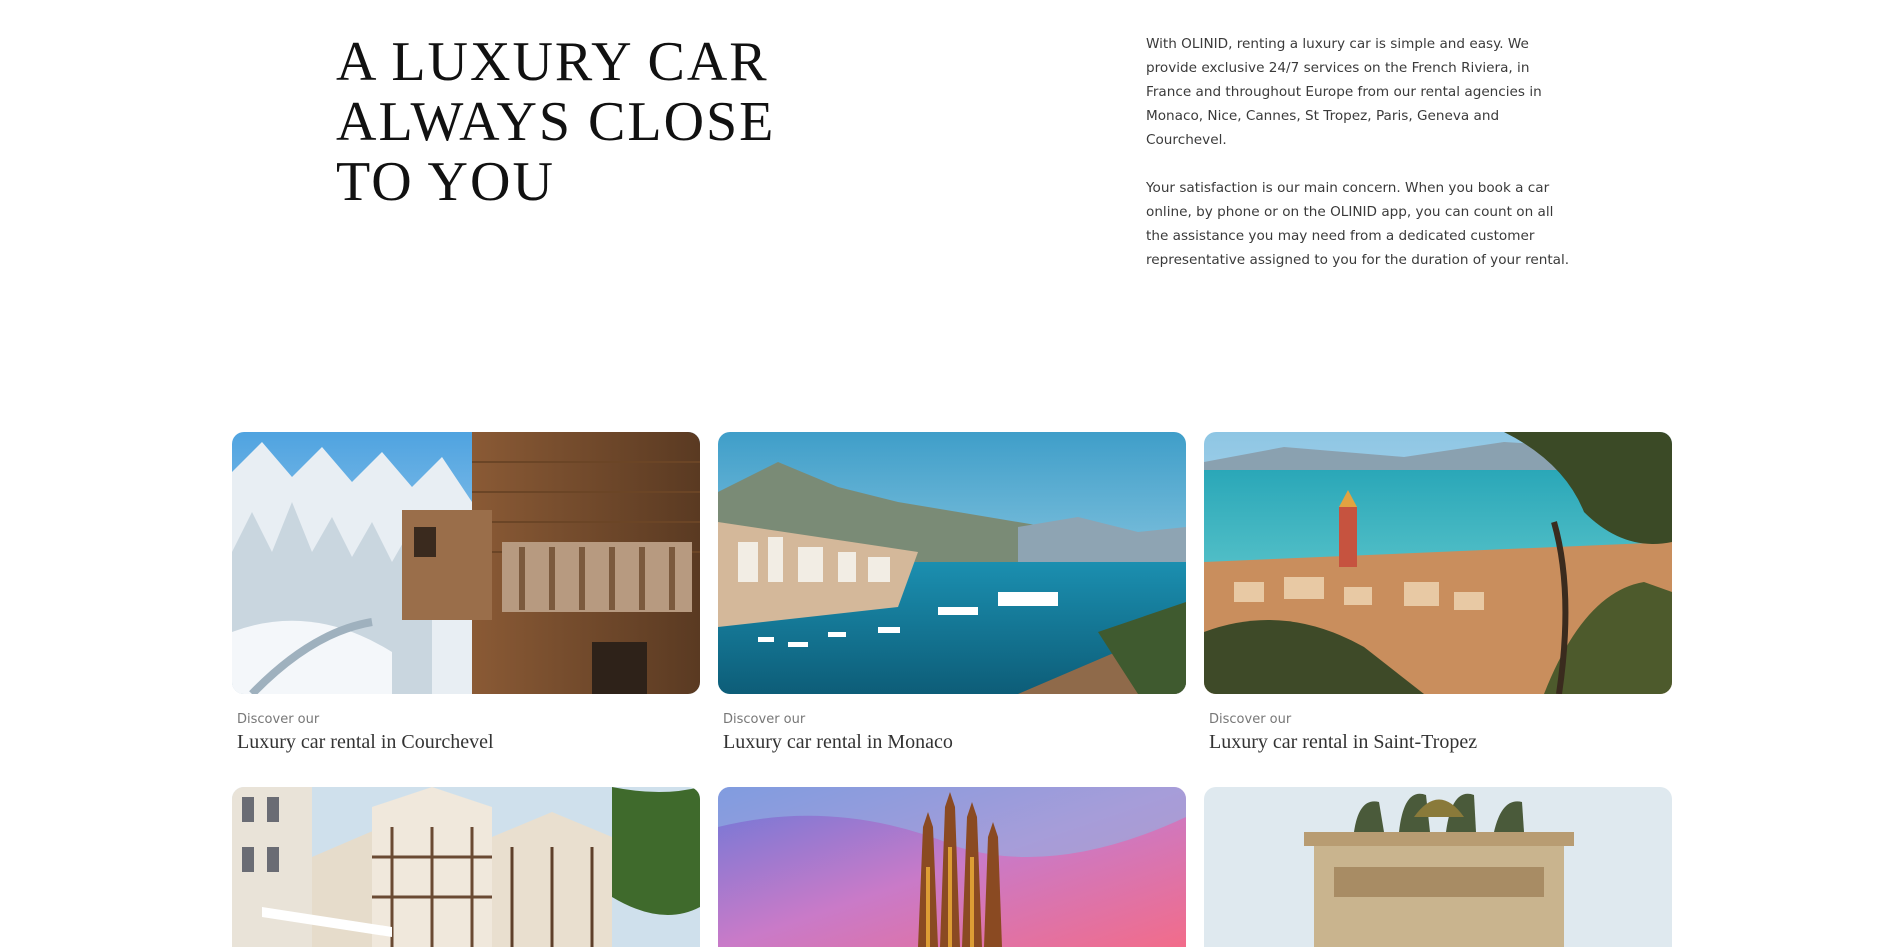  Describe the element at coordinates (952, 563) in the screenshot. I see `monaco-harbor-photo` at that location.